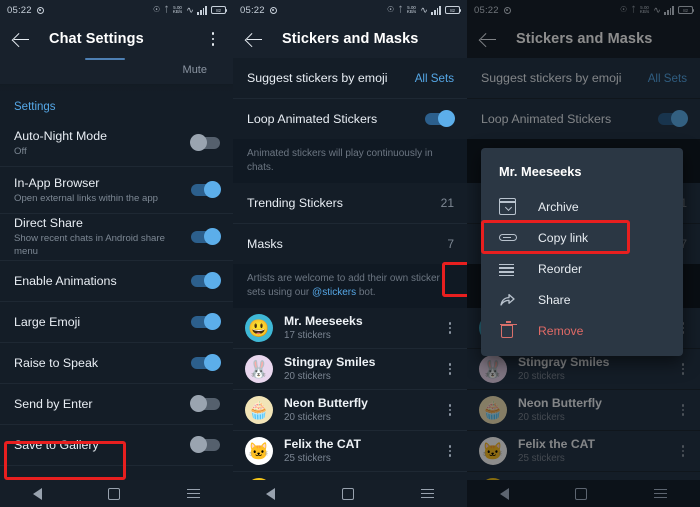 The image size is (700, 507). I want to click on row-masks: Masks 7, so click(350, 244).